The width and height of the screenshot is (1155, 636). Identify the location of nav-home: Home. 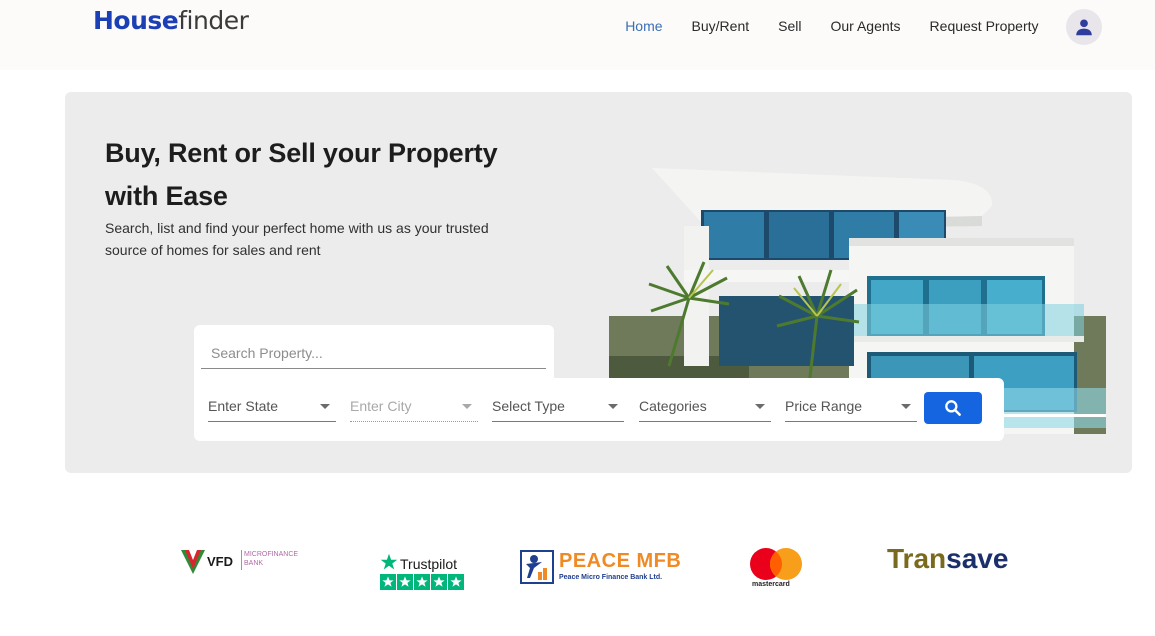
(644, 26).